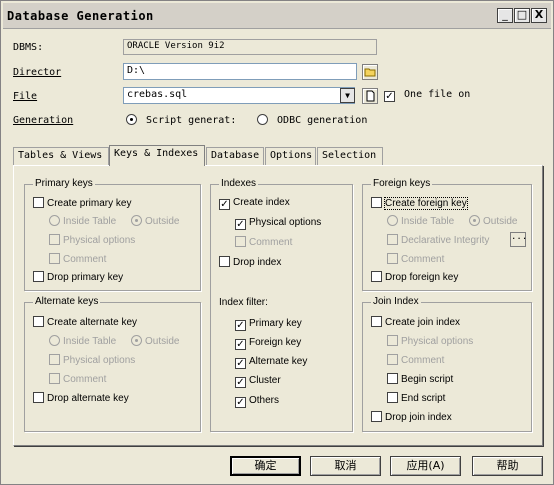  Describe the element at coordinates (85, 277) in the screenshot. I see `drop-primary-key-label: Drop primary key` at that location.